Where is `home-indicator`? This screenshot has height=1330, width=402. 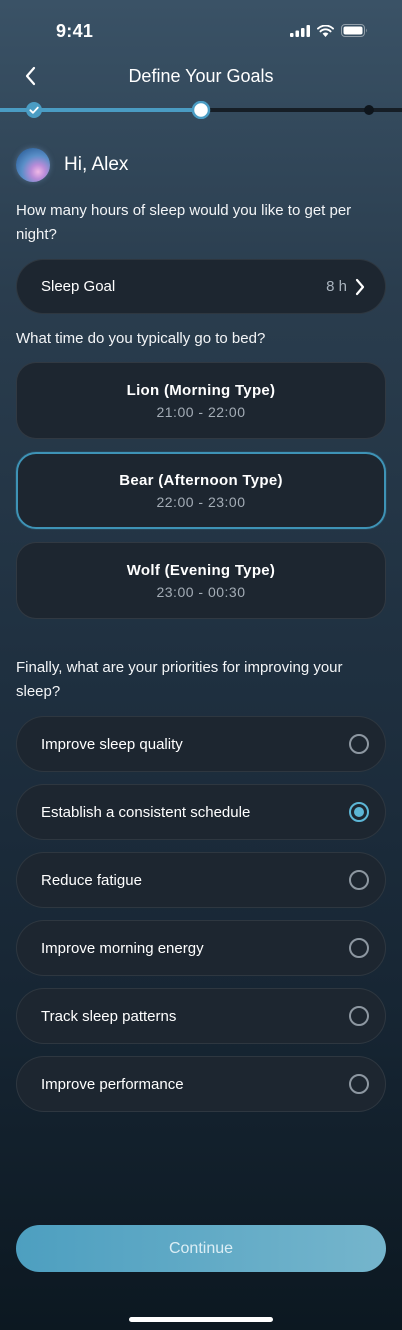 home-indicator is located at coordinates (201, 1319).